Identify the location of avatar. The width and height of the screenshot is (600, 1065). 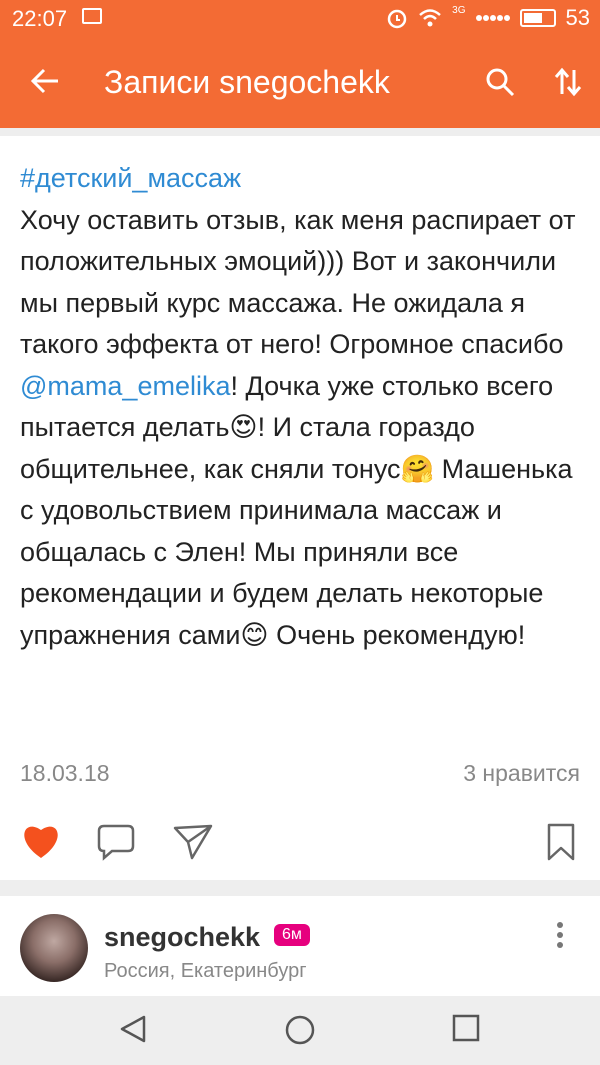
(54, 948).